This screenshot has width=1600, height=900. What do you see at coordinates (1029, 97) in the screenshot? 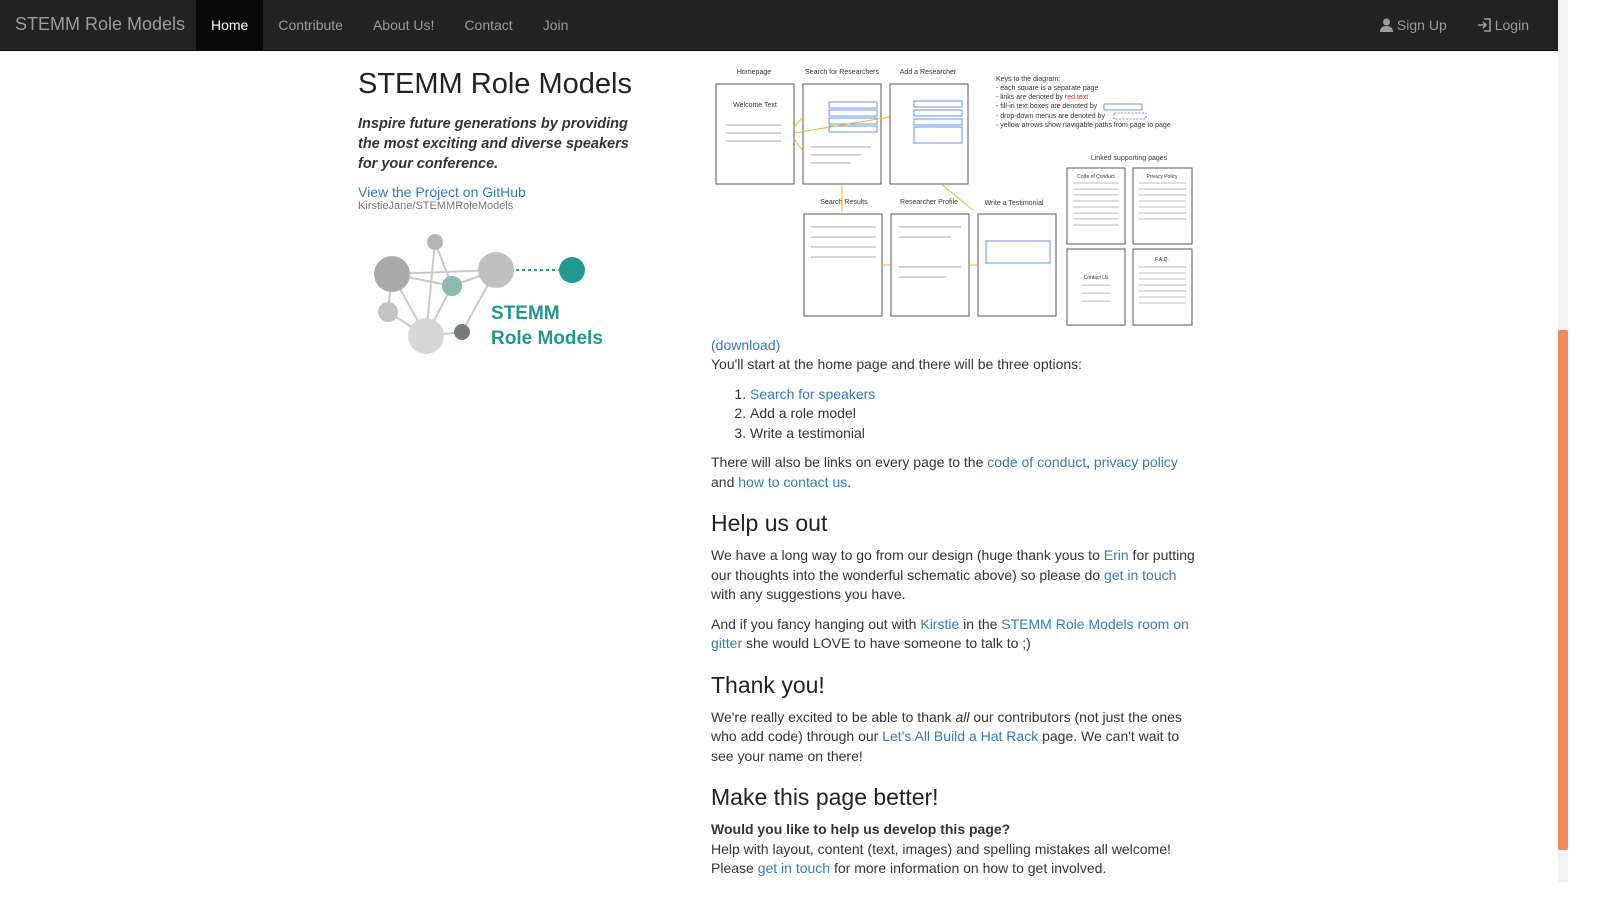
I see `diagram-key2: - links are denoted by` at bounding box center [1029, 97].